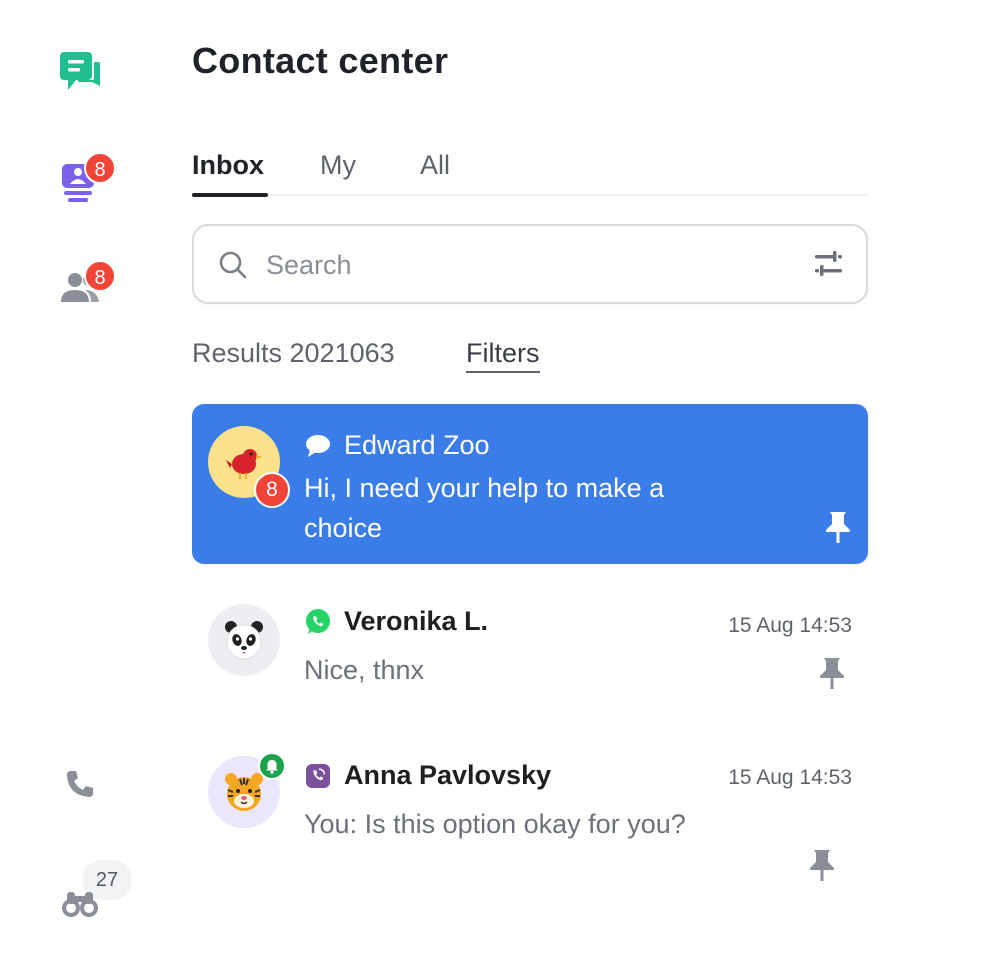  Describe the element at coordinates (503, 355) in the screenshot. I see `filters-link: Filters` at that location.